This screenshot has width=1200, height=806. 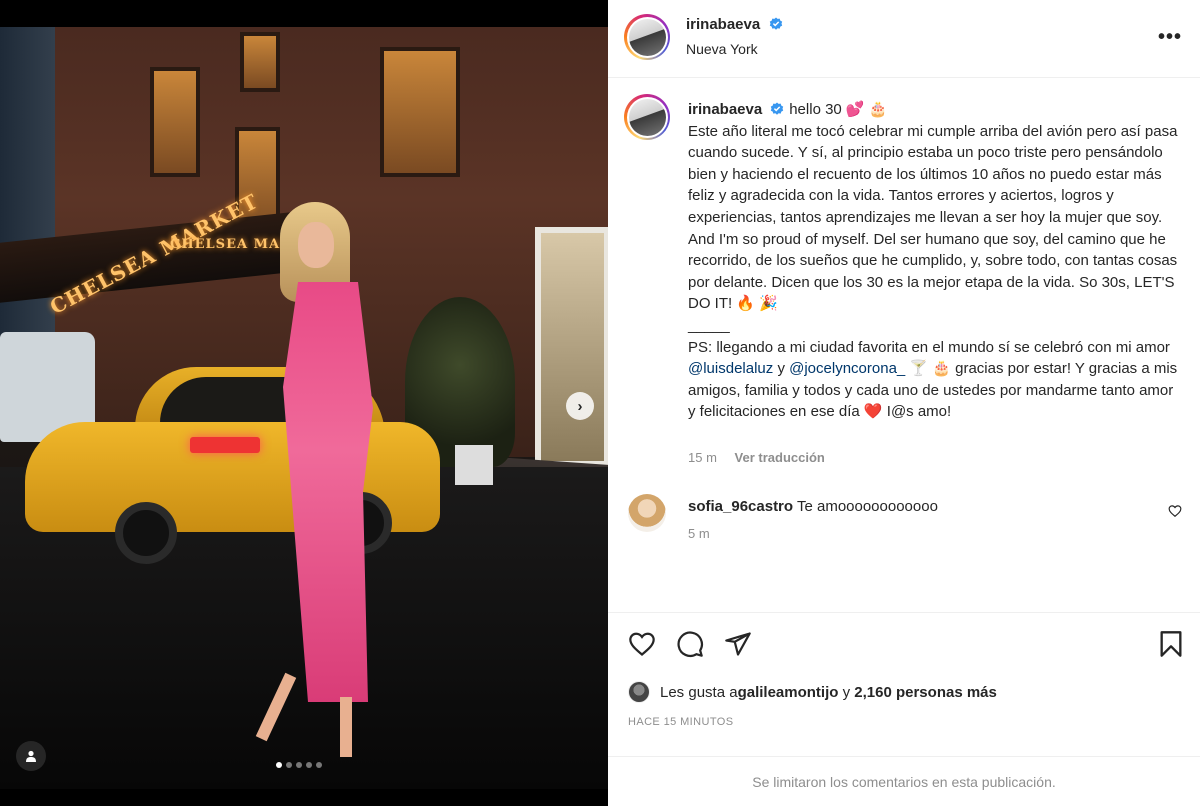 What do you see at coordinates (730, 368) in the screenshot?
I see `mention-link: @luisdelaluz` at bounding box center [730, 368].